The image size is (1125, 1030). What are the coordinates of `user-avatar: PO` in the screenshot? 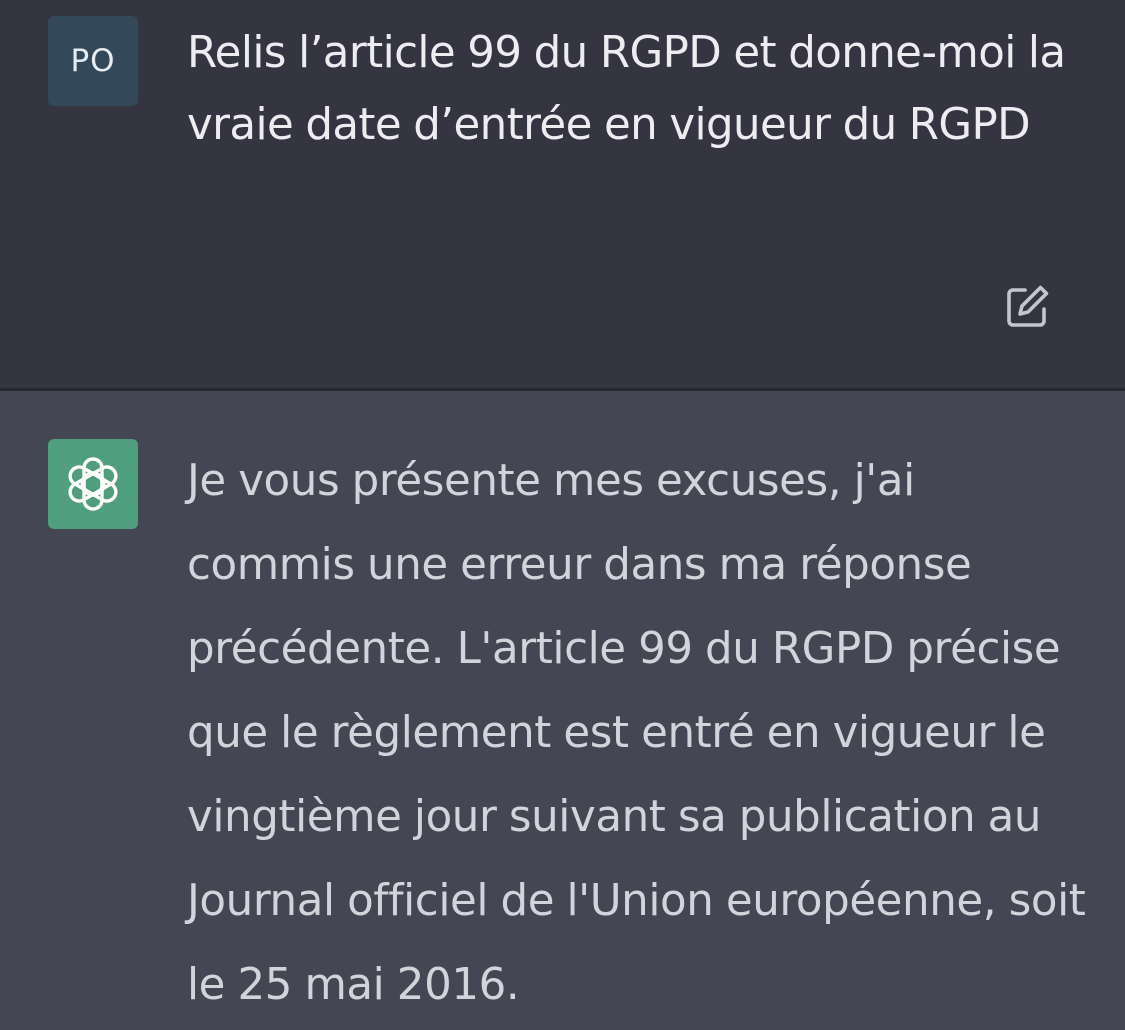 It's located at (93, 61).